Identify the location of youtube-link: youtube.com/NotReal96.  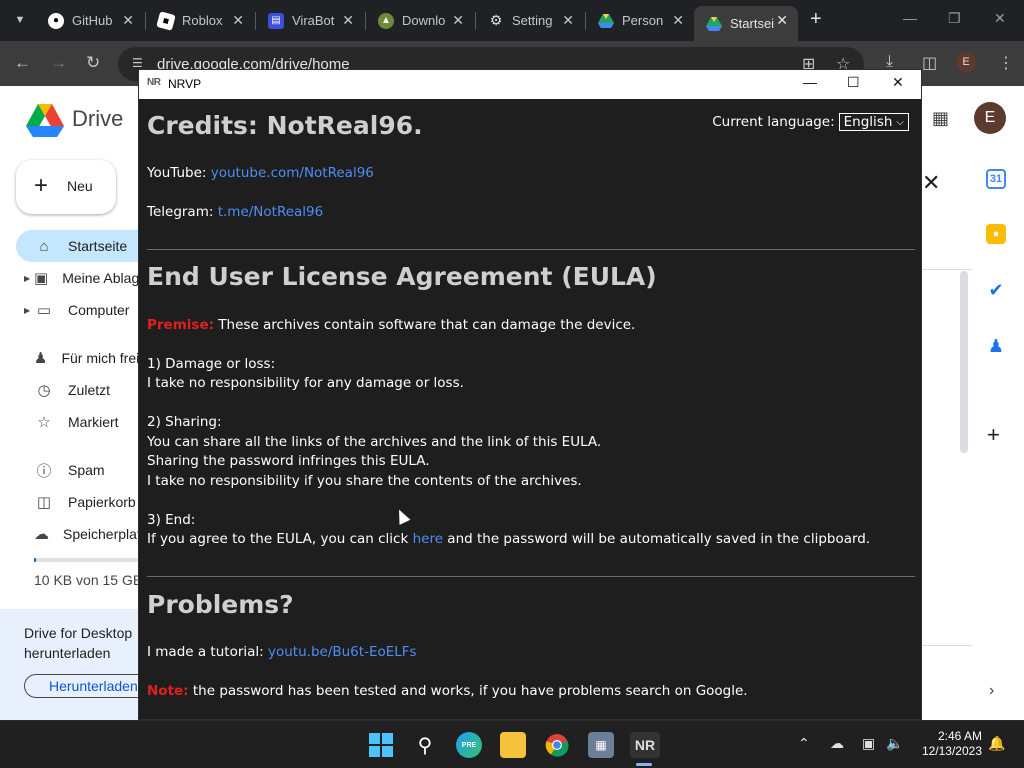
(292, 173).